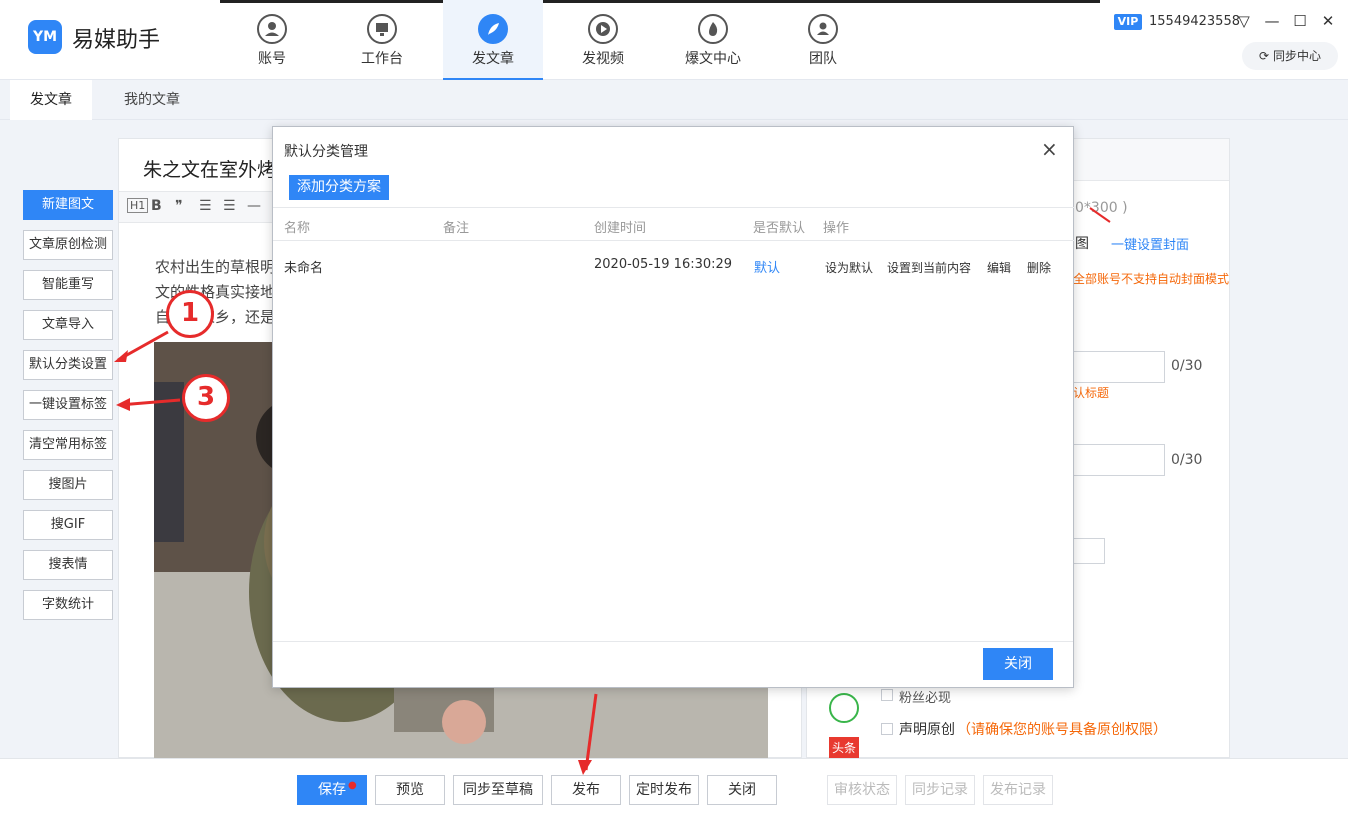  What do you see at coordinates (121, 356) in the screenshot?
I see `arrow-1-head` at bounding box center [121, 356].